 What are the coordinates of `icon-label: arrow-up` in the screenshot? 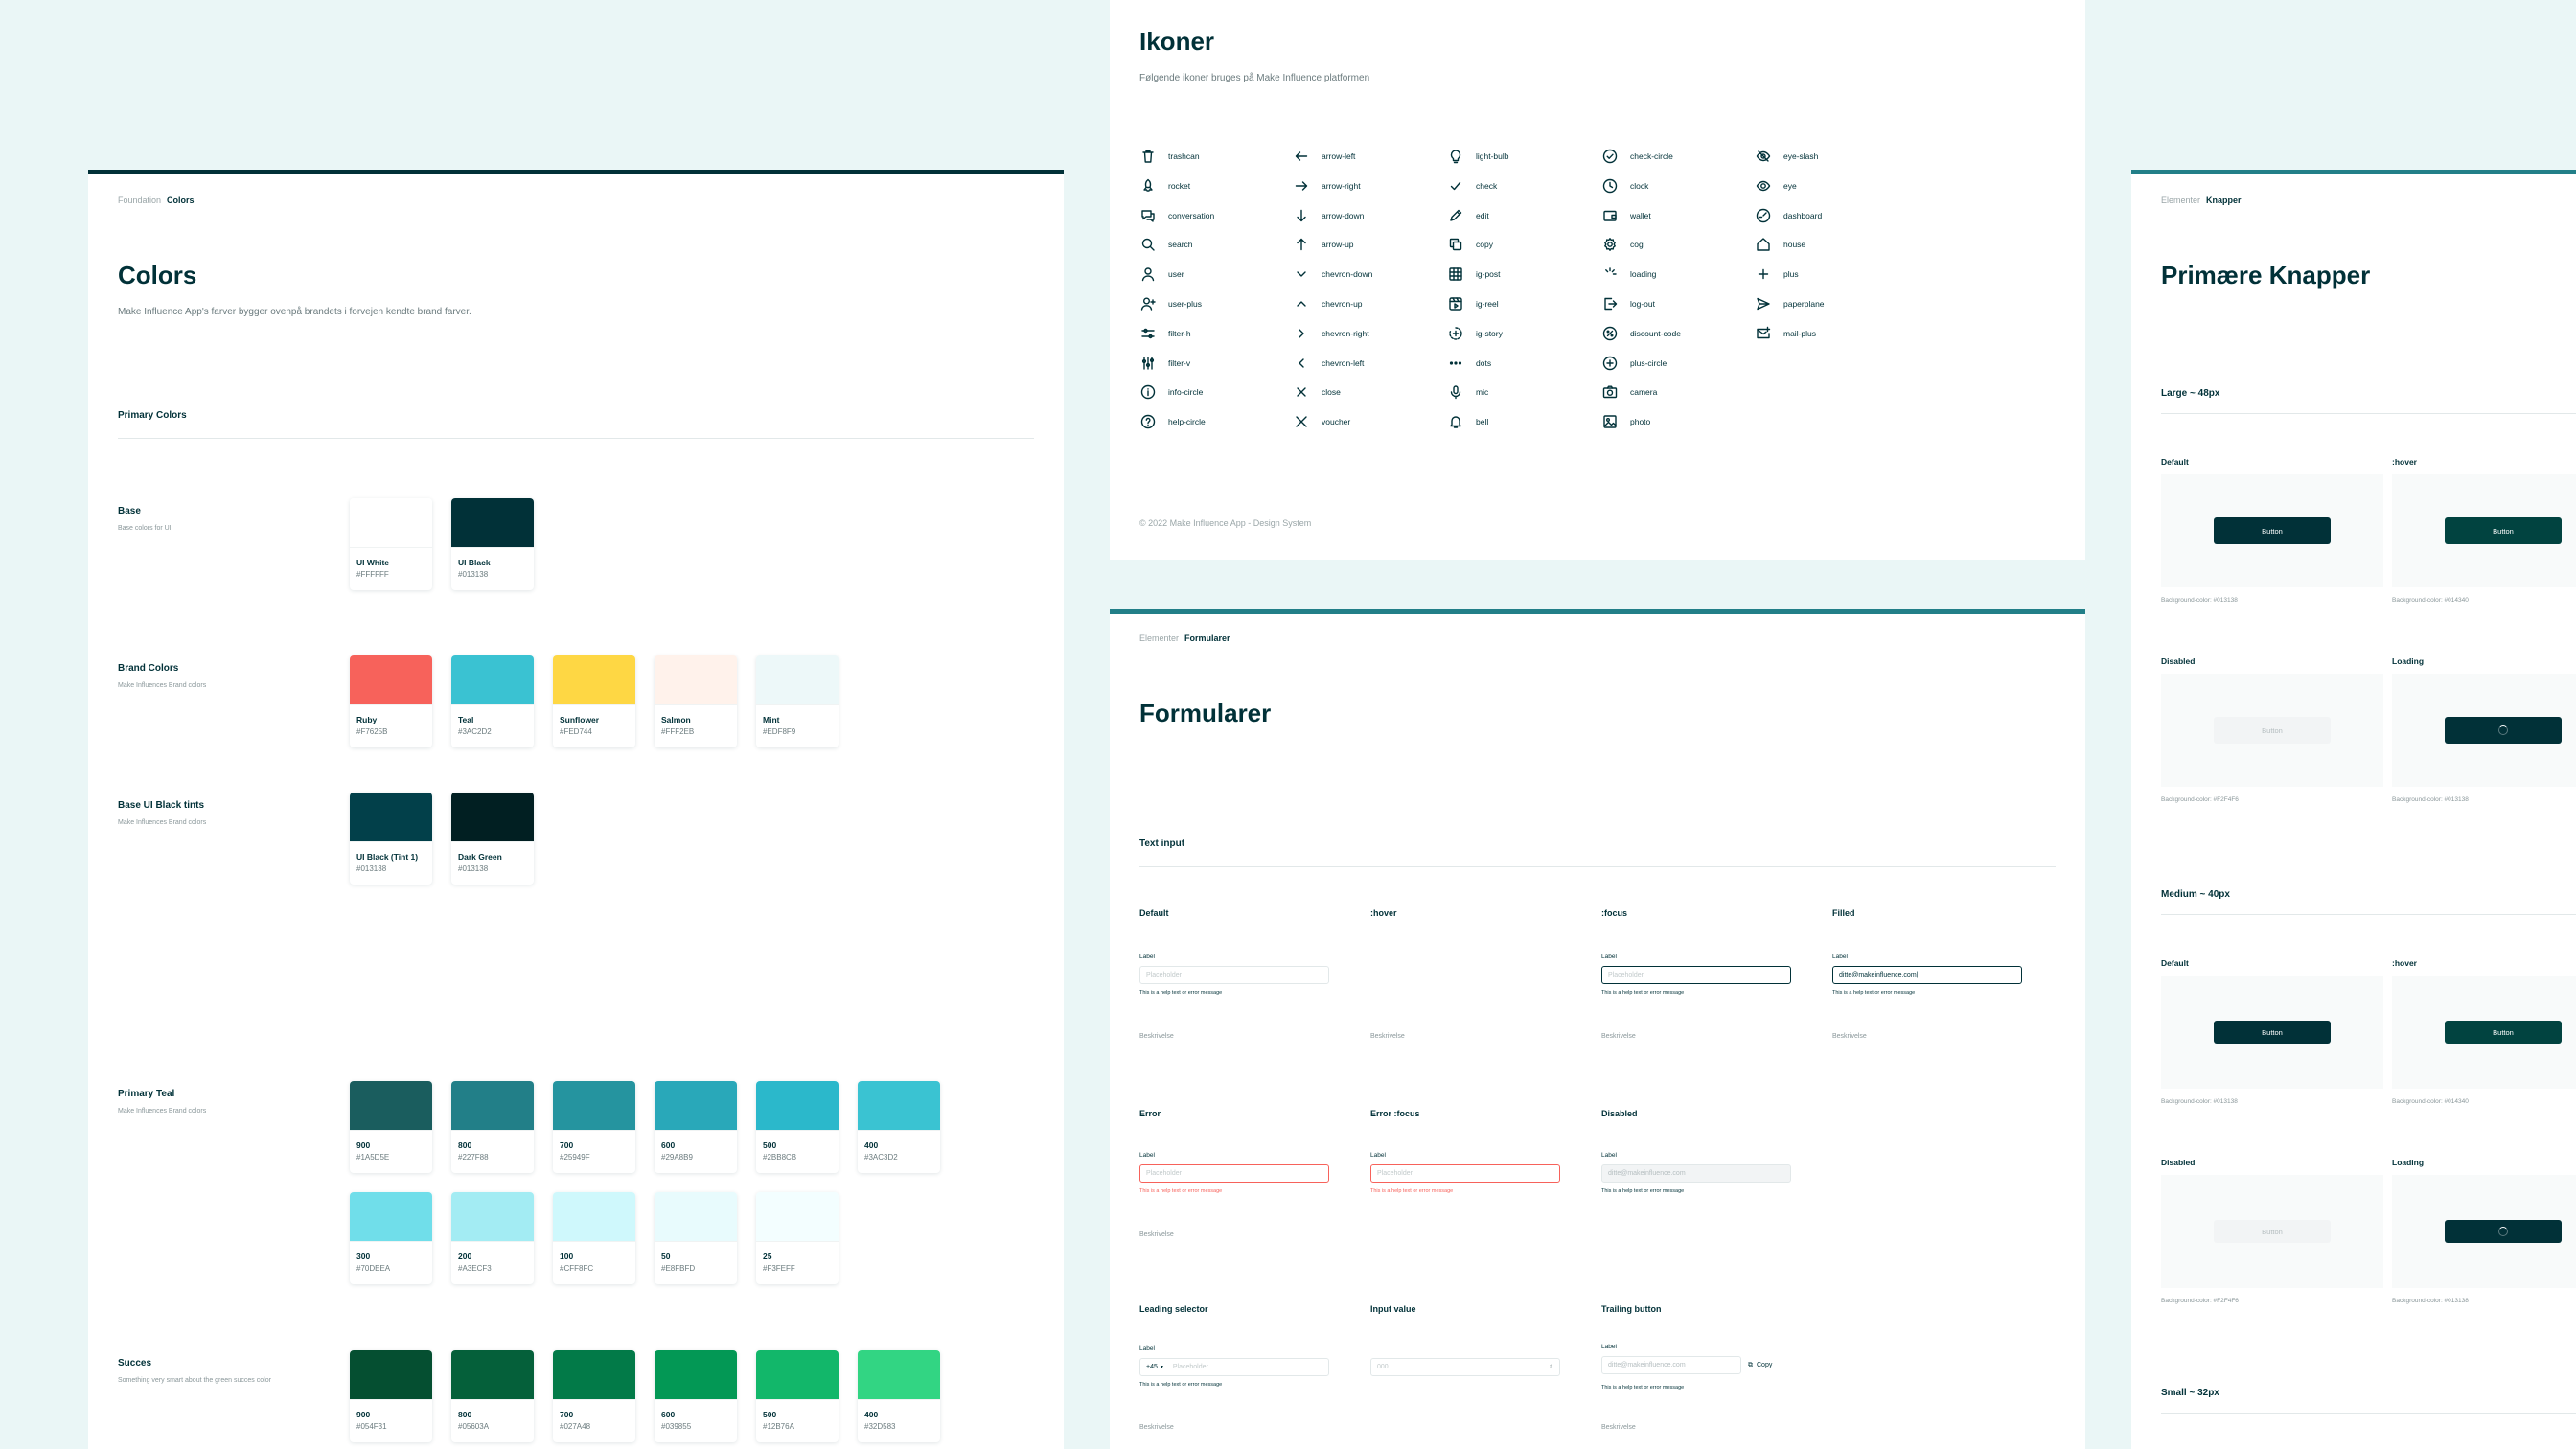 It's located at (1338, 245).